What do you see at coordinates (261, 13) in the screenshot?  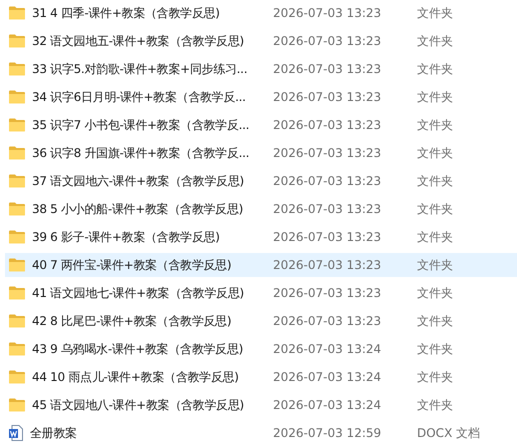 I see `file-row: 31 4 四季-课件+教案（含教学反思) 2026-07-03 13:23 文件夹` at bounding box center [261, 13].